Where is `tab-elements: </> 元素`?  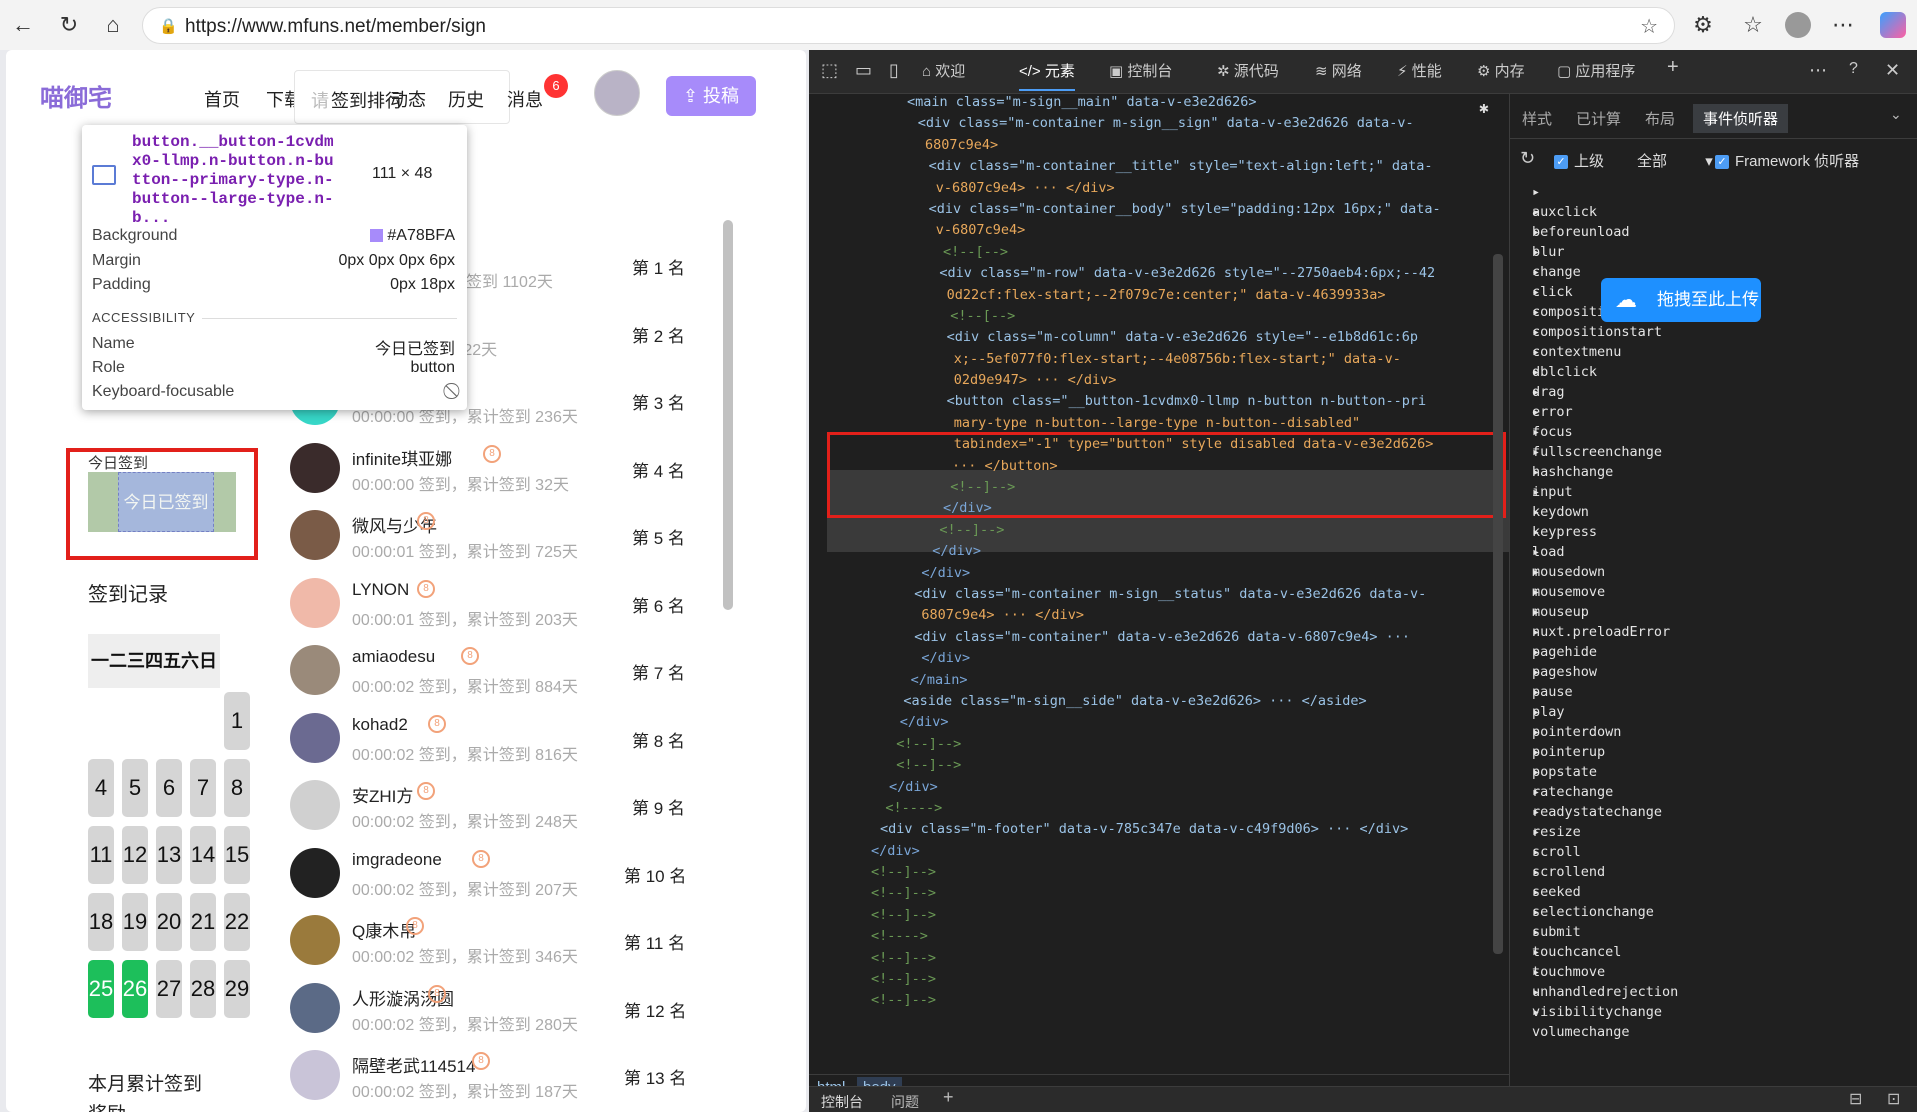 tab-elements: </> 元素 is located at coordinates (1047, 75).